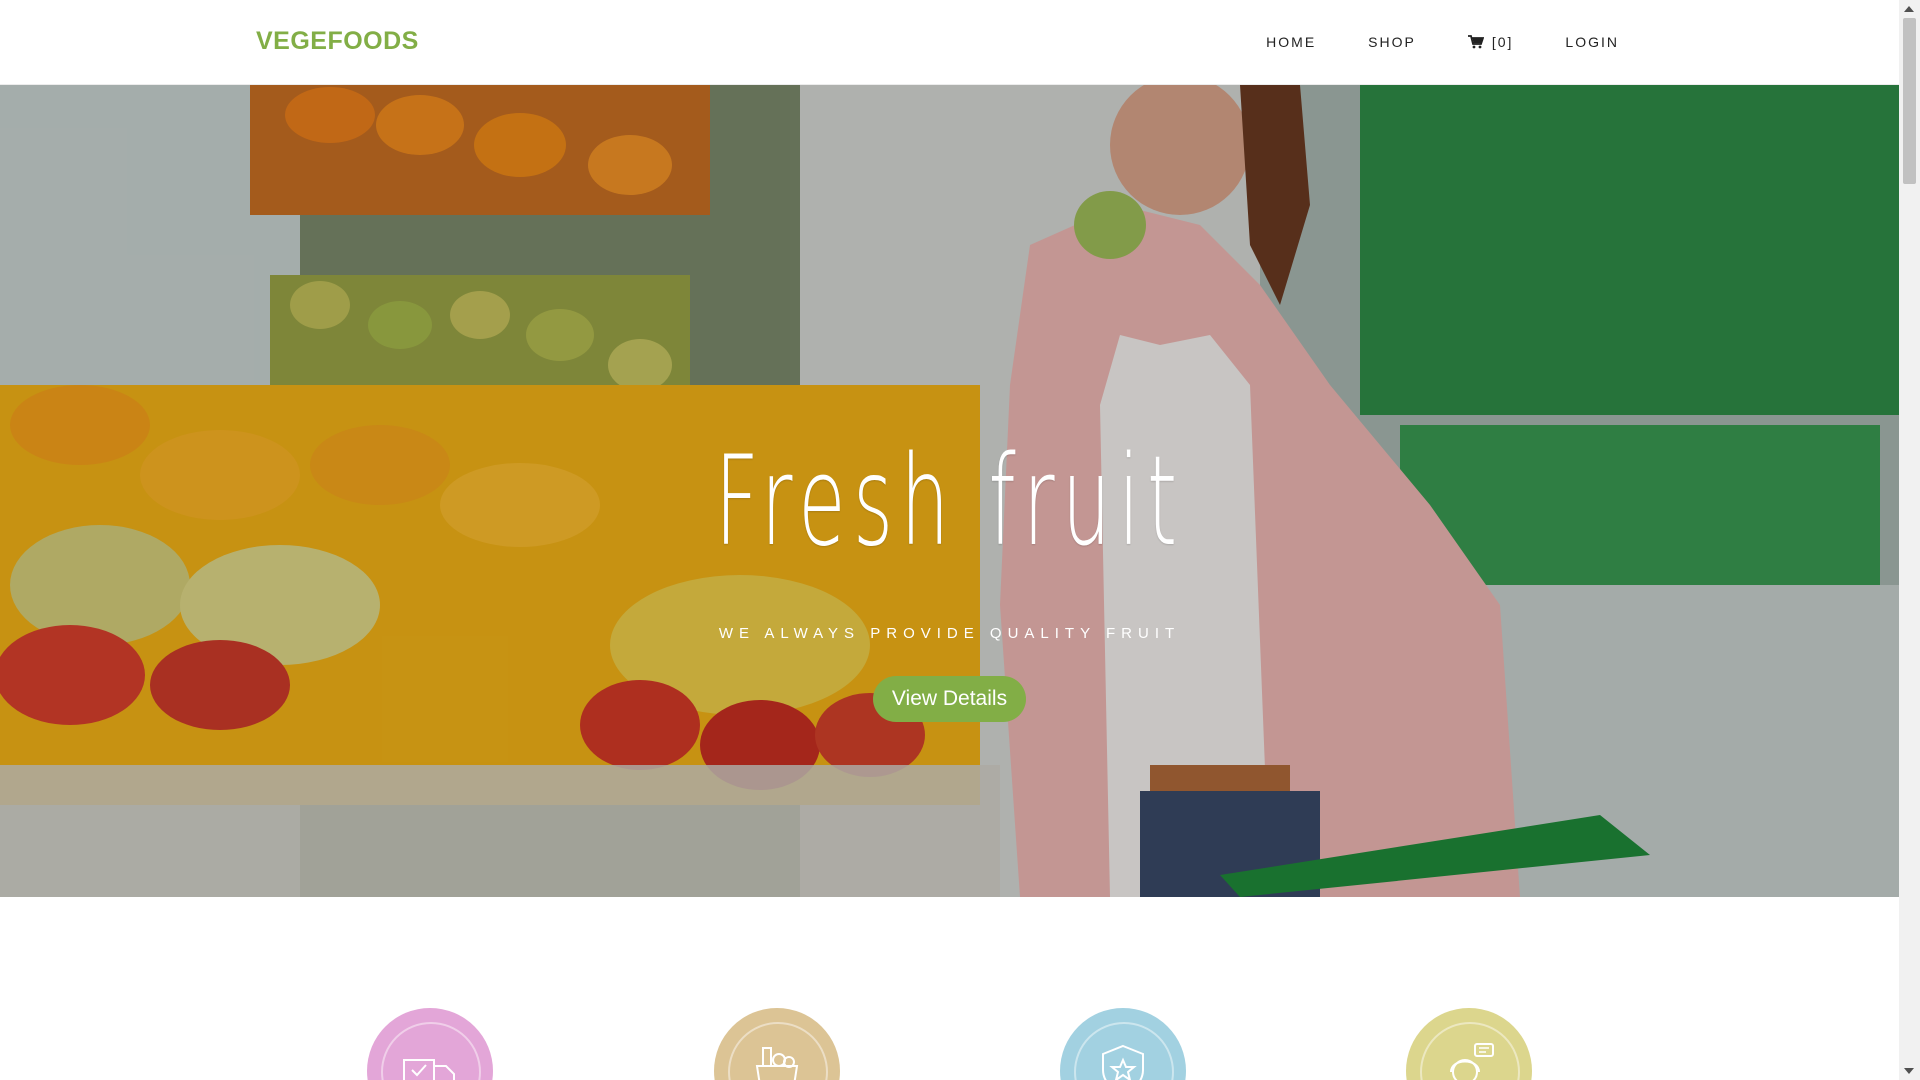 The width and height of the screenshot is (1920, 1080). What do you see at coordinates (949, 699) in the screenshot?
I see `view-details-button: View Details` at bounding box center [949, 699].